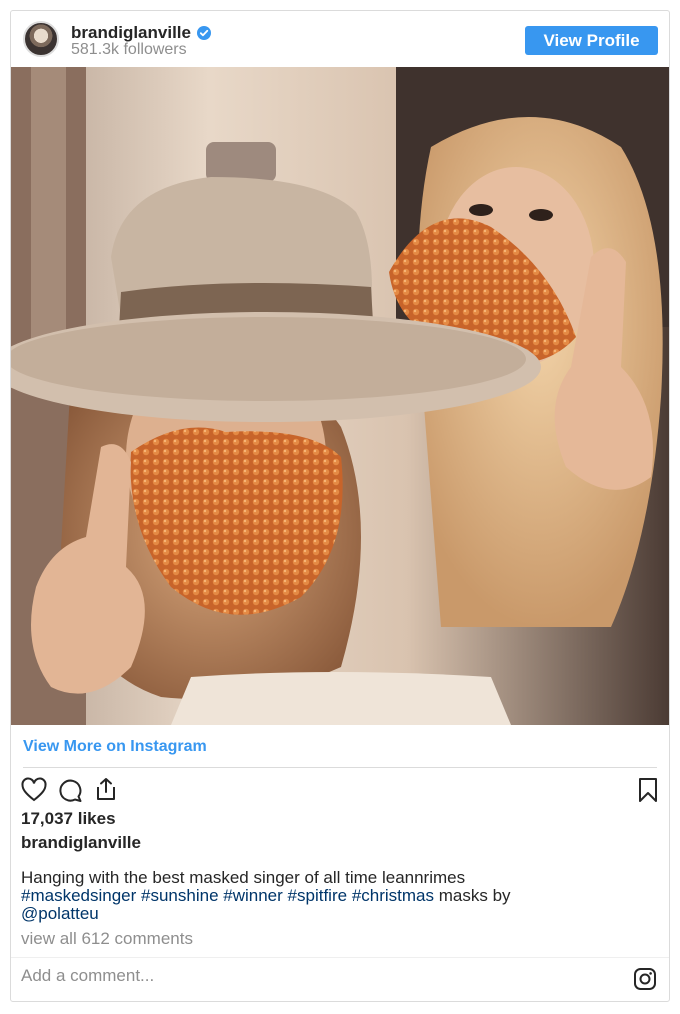 The height and width of the screenshot is (1014, 680). I want to click on view-more-link: View More on Instagram, so click(115, 747).